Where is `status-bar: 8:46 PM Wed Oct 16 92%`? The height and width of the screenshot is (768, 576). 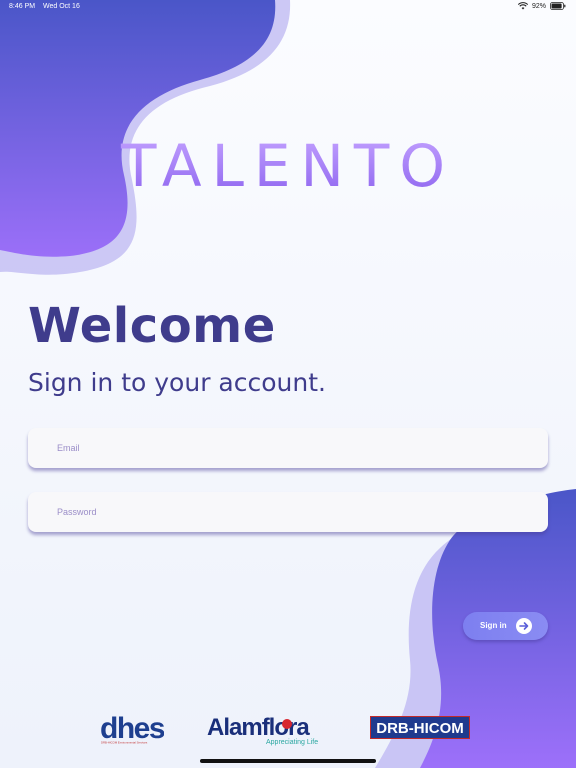 status-bar: 8:46 PM Wed Oct 16 92% is located at coordinates (288, 7).